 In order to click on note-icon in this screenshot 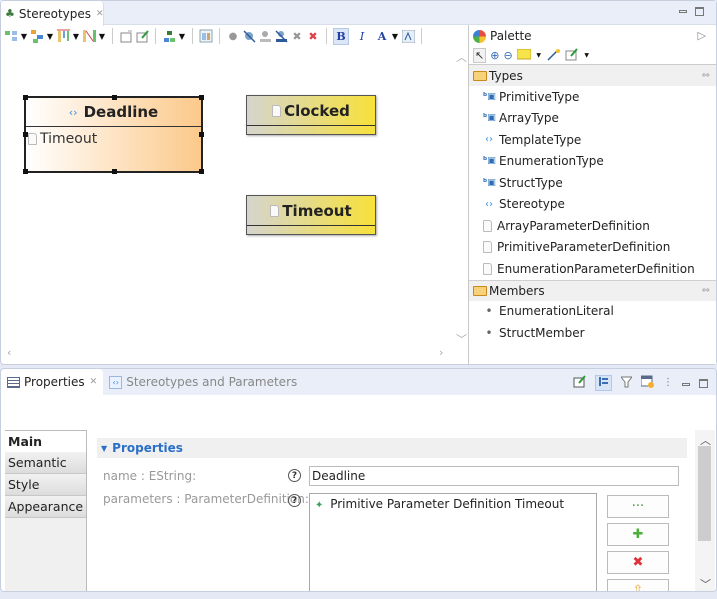, I will do `click(524, 55)`.